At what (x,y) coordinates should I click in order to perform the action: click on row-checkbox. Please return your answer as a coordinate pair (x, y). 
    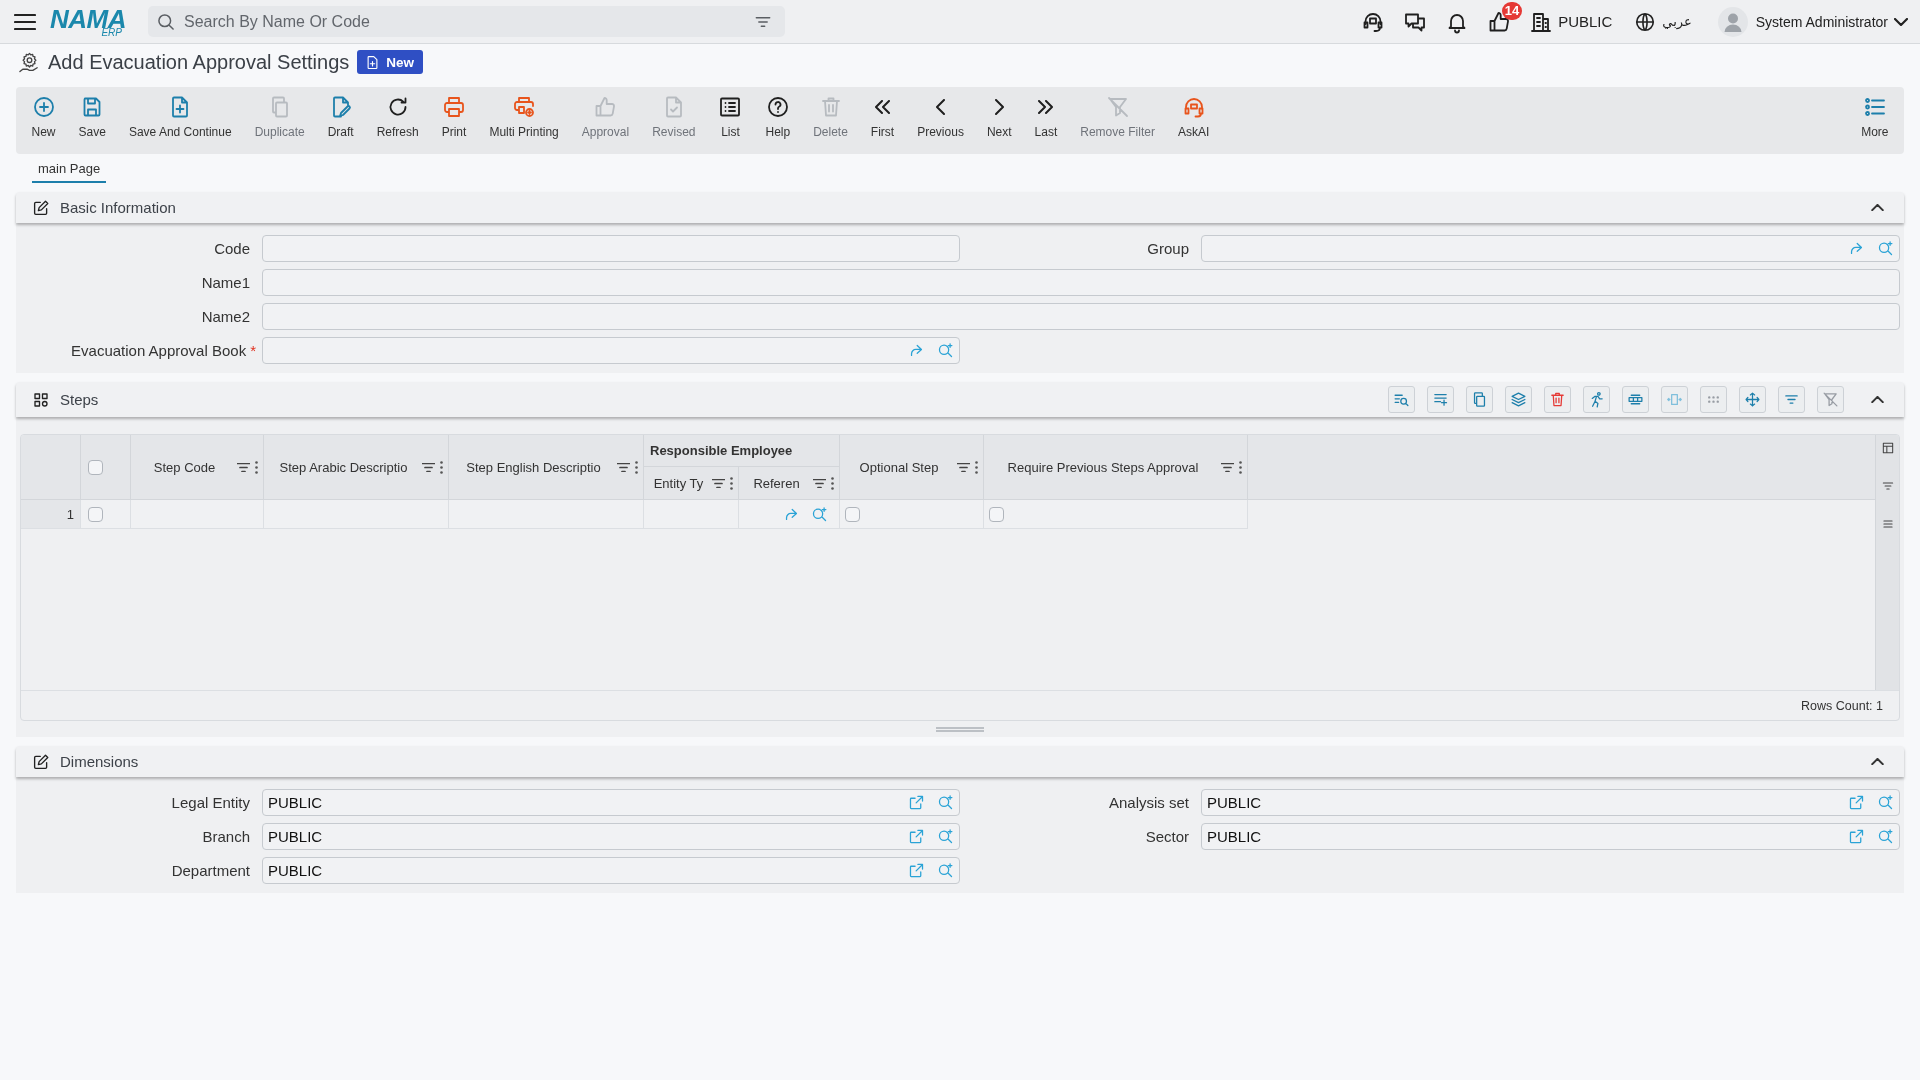
    Looking at the image, I should click on (95, 514).